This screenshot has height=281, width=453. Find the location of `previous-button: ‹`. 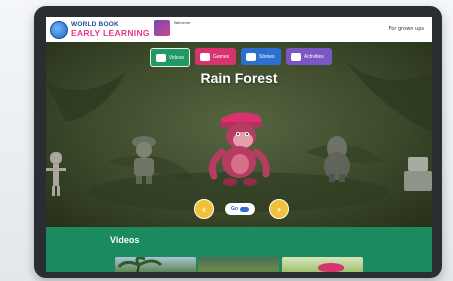

previous-button: ‹ is located at coordinates (204, 209).